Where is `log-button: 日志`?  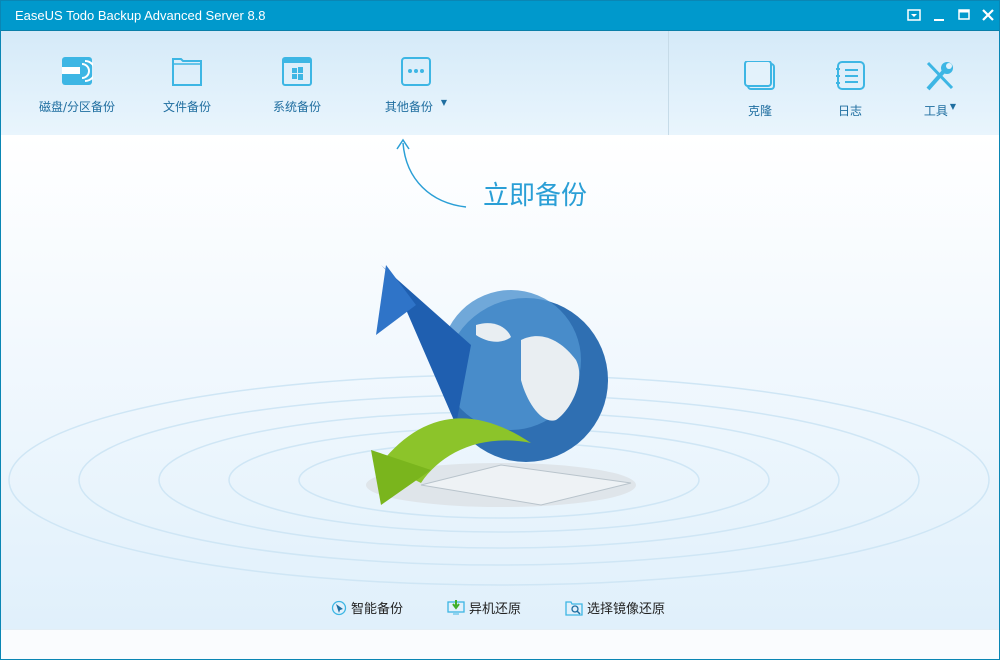
log-button: 日志 is located at coordinates (850, 90).